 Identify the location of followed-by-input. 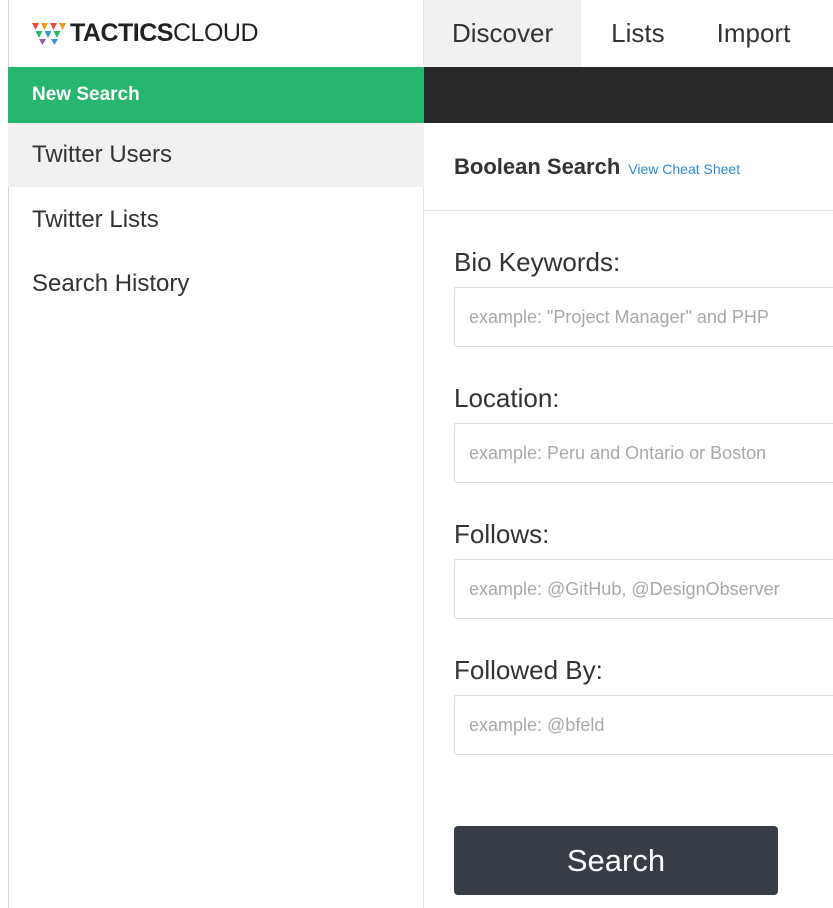
(643, 725).